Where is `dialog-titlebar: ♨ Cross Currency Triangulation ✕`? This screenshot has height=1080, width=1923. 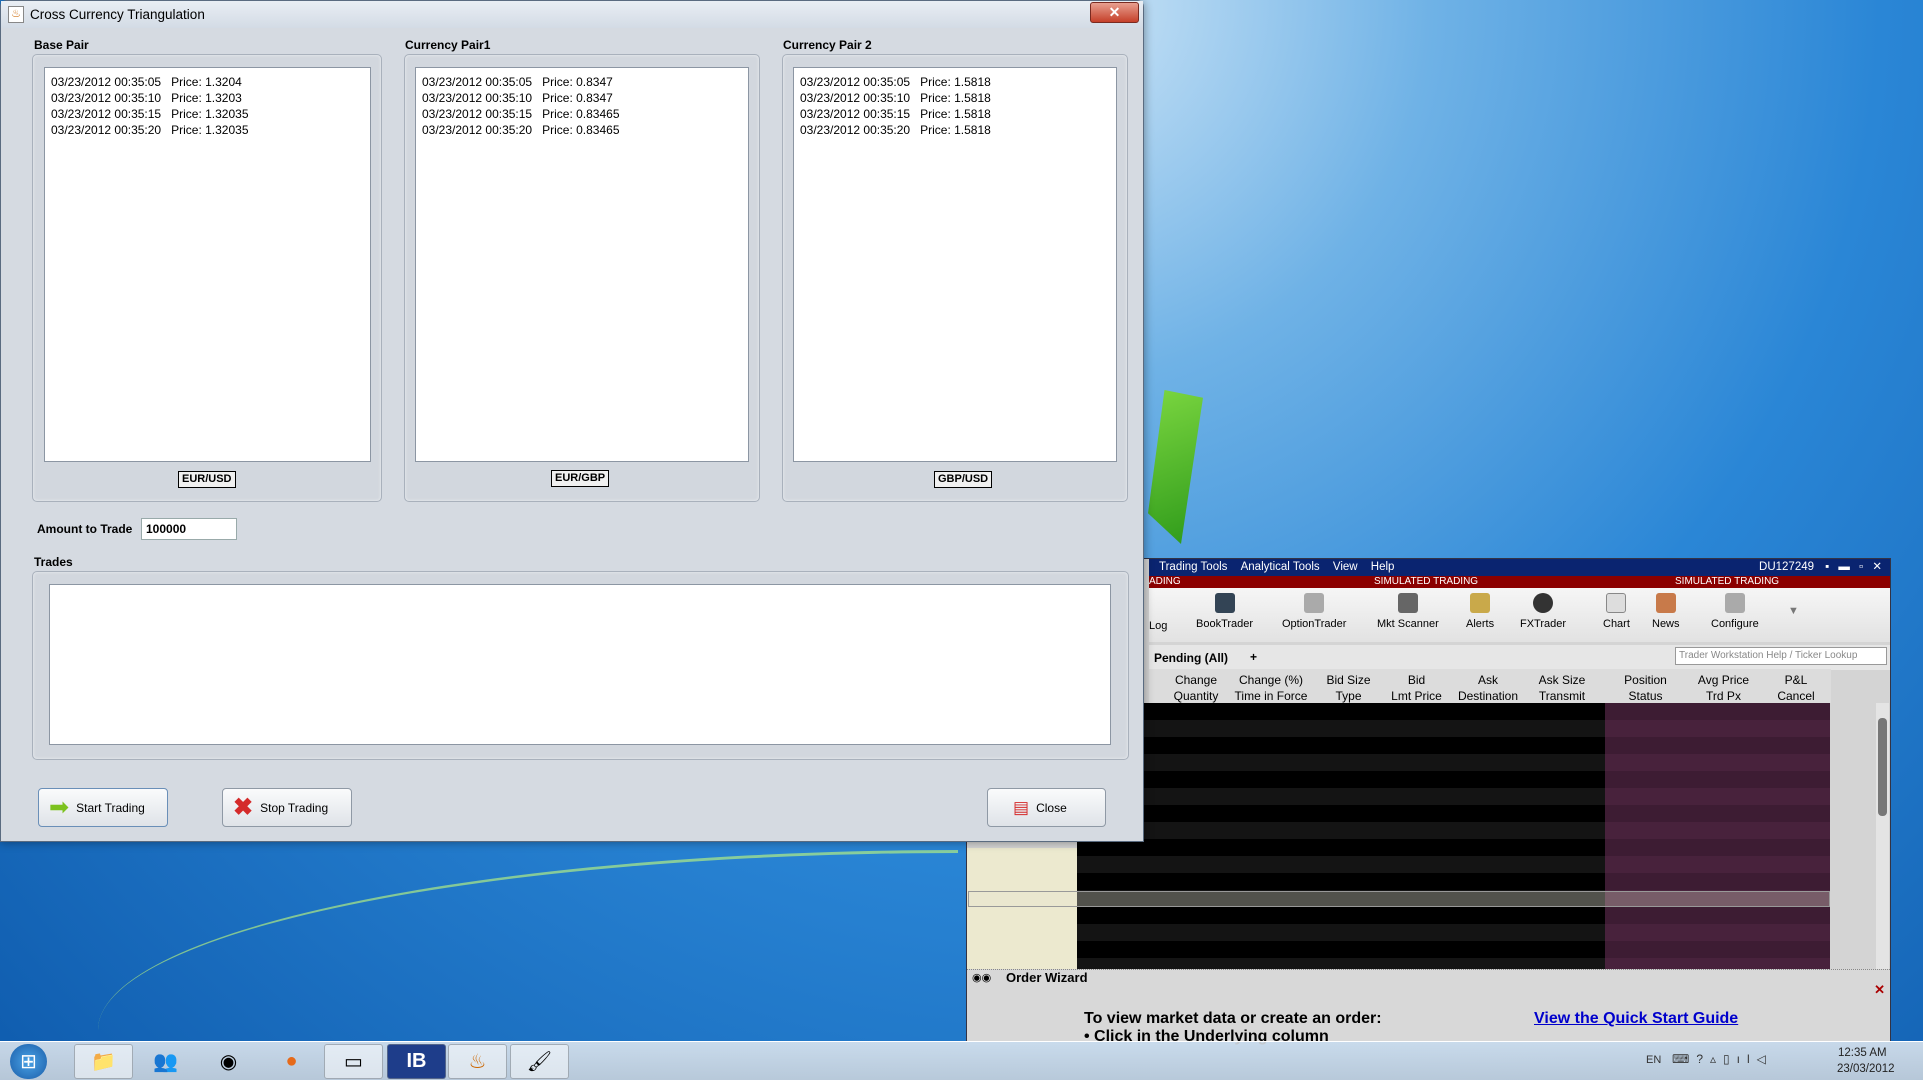 dialog-titlebar: ♨ Cross Currency Triangulation ✕ is located at coordinates (572, 14).